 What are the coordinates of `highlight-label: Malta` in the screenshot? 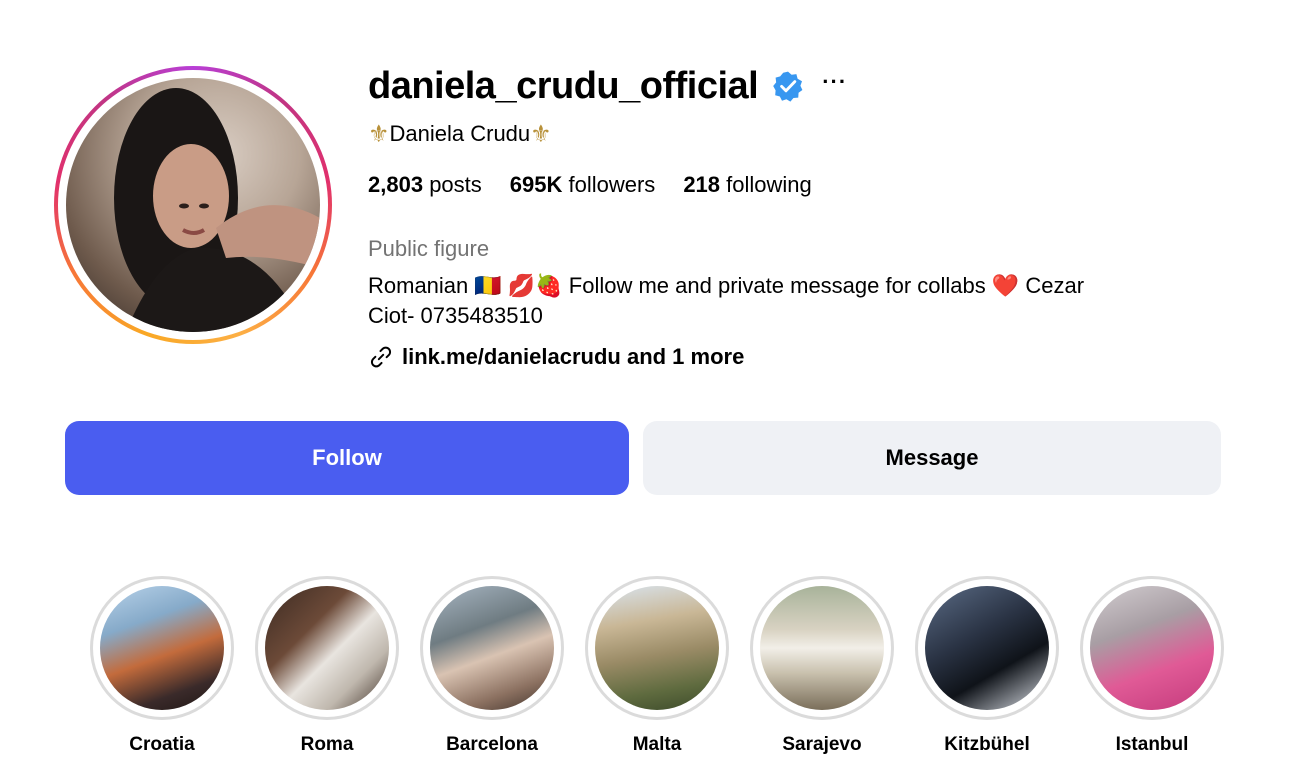 It's located at (657, 744).